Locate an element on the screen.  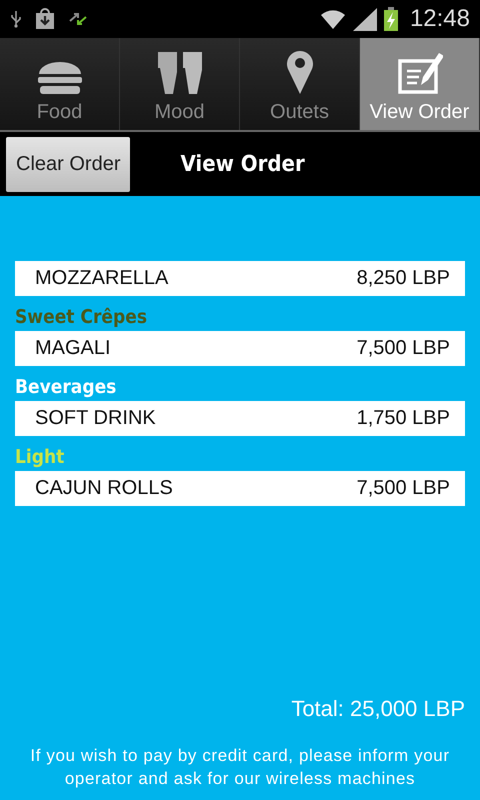
clock-time: 12:48 is located at coordinates (440, 19).